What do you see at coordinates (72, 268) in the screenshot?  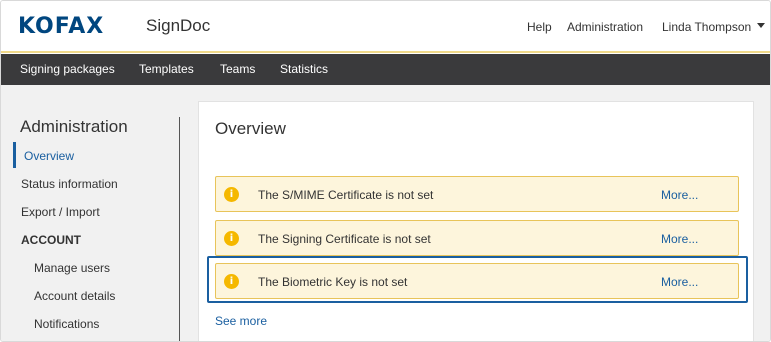 I see `sidebar-item-manage-users: Manage users` at bounding box center [72, 268].